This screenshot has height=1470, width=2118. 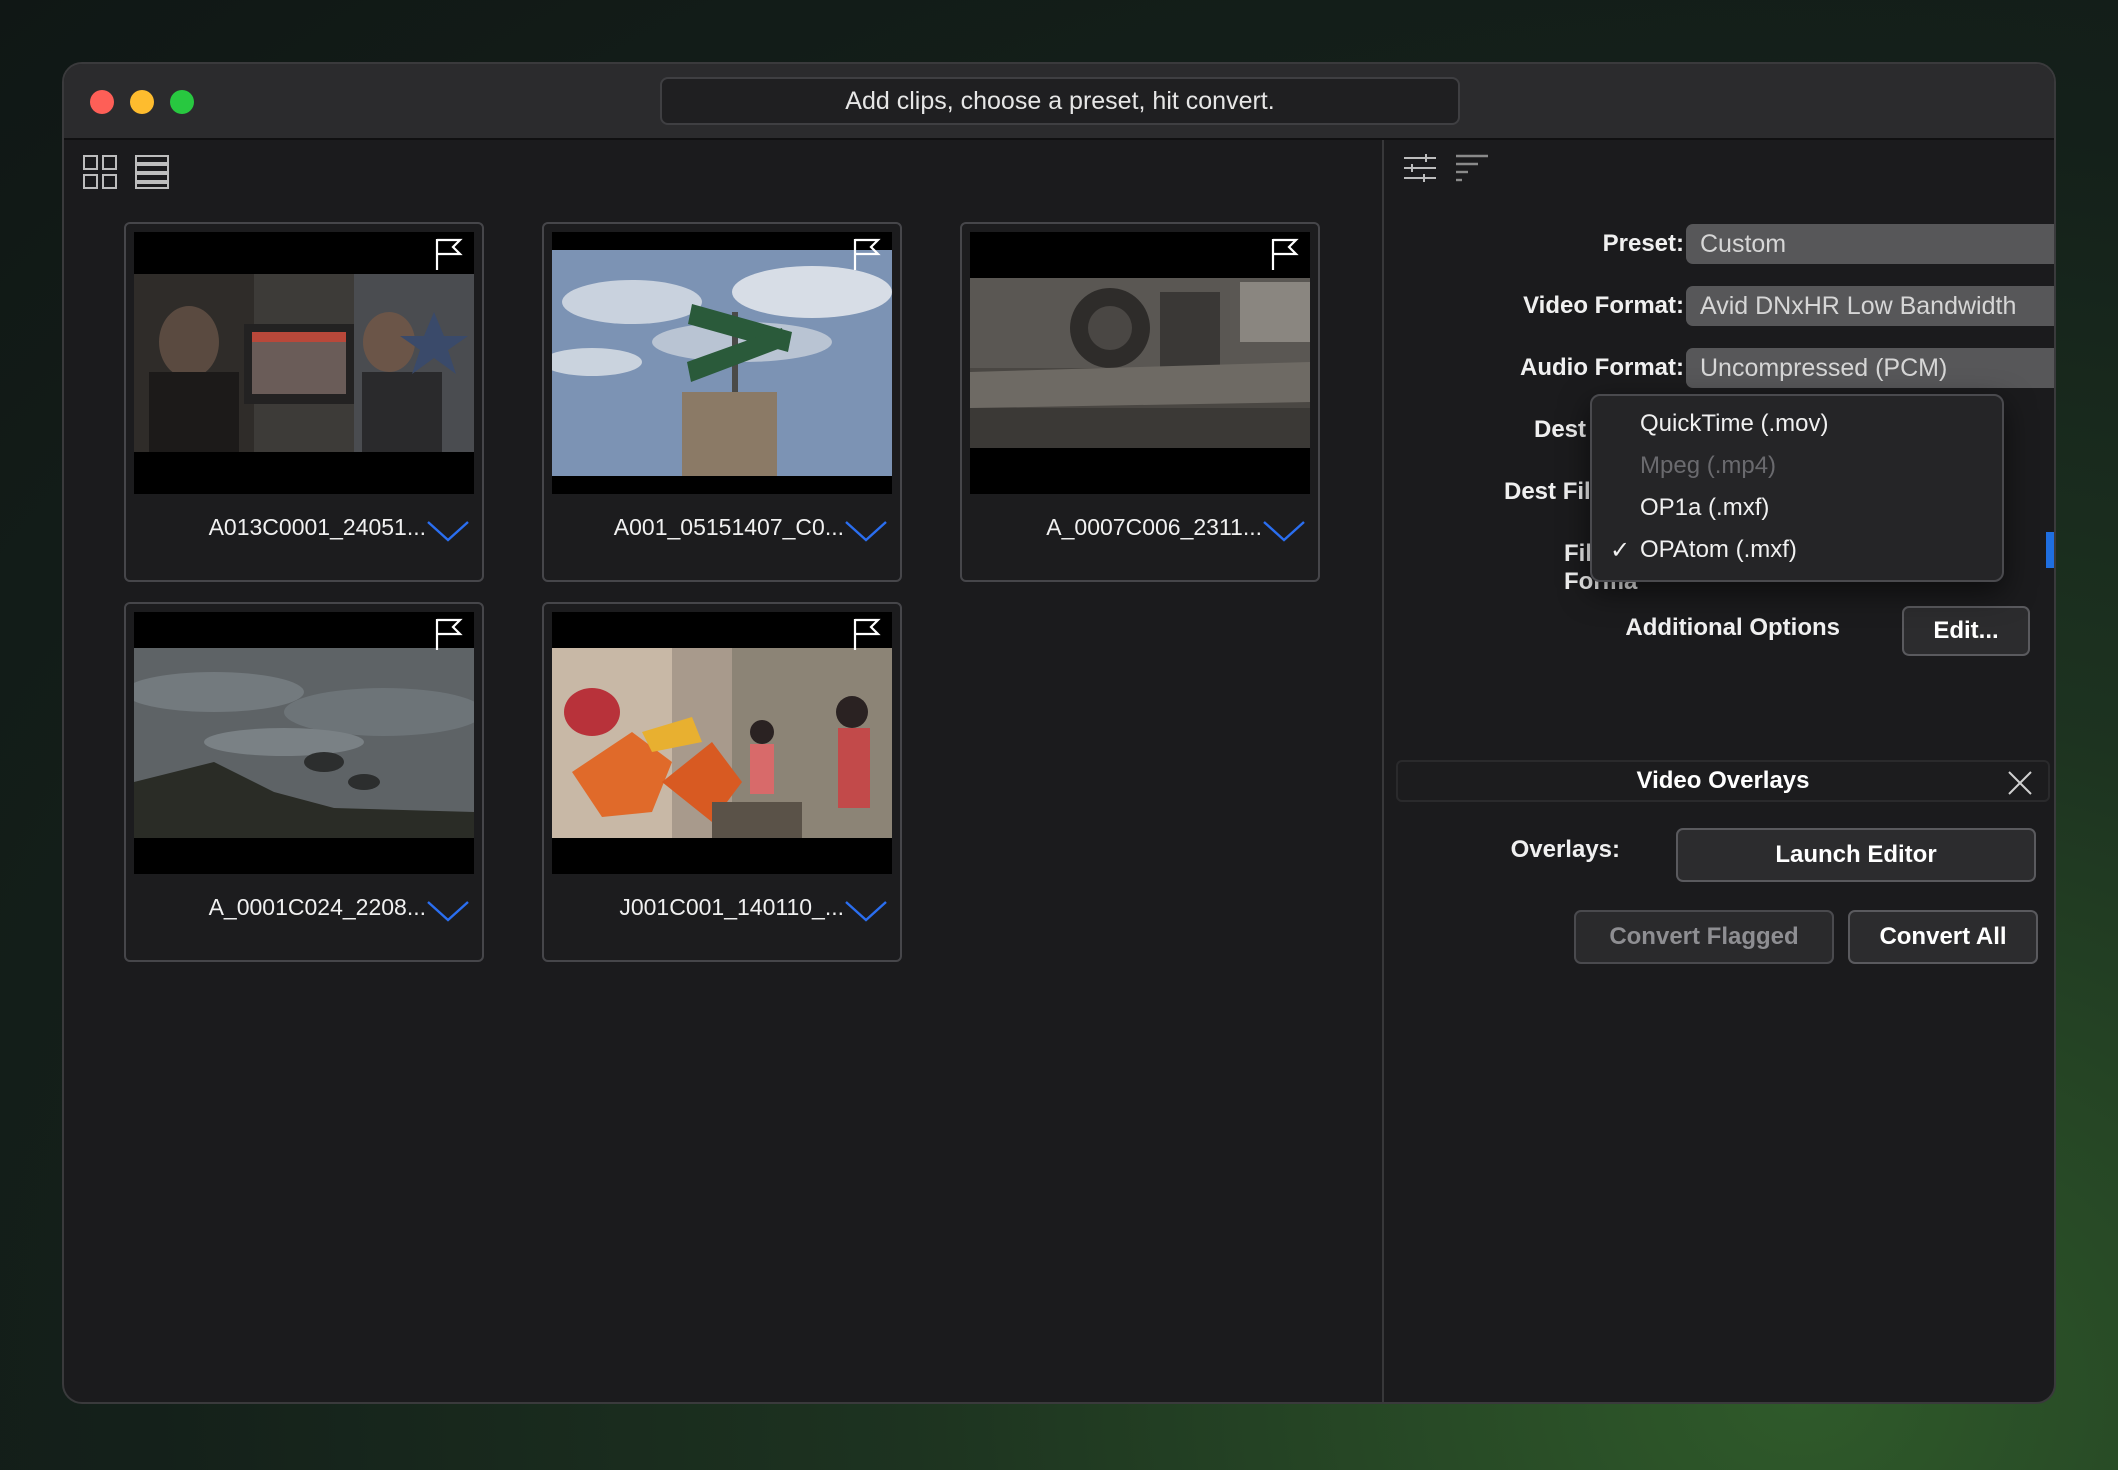 What do you see at coordinates (1743, 244) in the screenshot?
I see `preset-value: Custom` at bounding box center [1743, 244].